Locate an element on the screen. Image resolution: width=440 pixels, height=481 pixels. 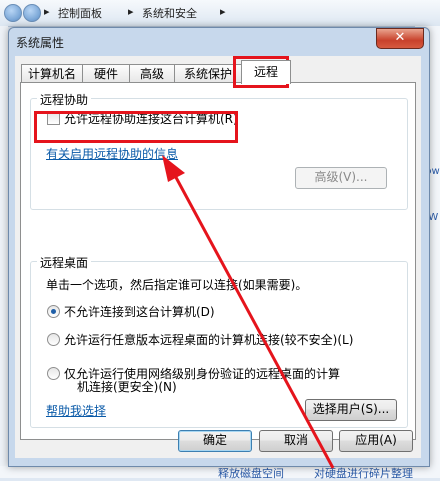
annotation-arrow-head is located at coordinates (173, 168).